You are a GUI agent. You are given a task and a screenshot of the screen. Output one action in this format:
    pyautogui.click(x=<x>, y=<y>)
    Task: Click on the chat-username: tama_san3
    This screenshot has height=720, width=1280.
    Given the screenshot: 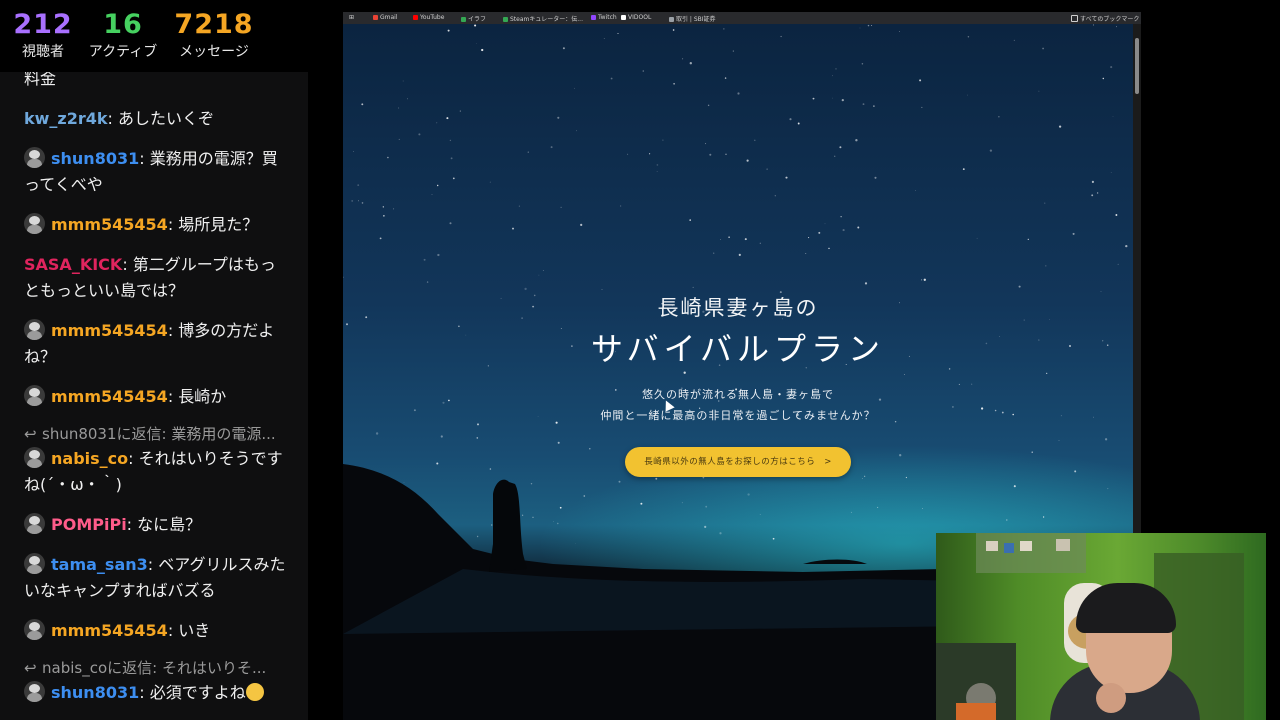 What is the action you would take?
    pyautogui.click(x=99, y=564)
    